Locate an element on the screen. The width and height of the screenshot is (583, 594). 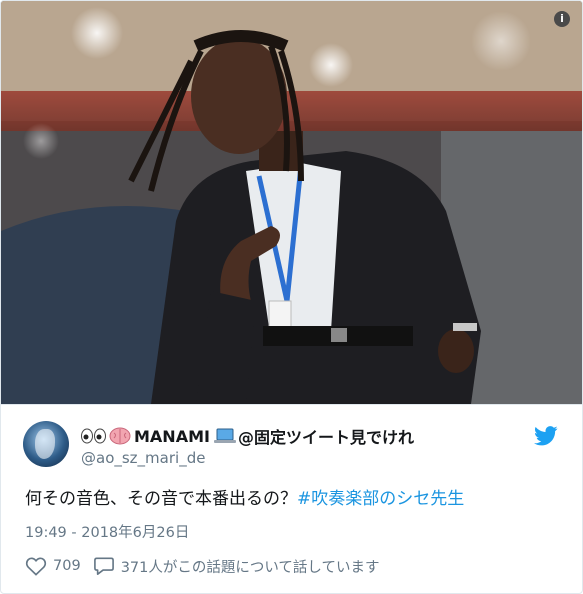
laptop-emoji-icon is located at coordinates (224, 435).